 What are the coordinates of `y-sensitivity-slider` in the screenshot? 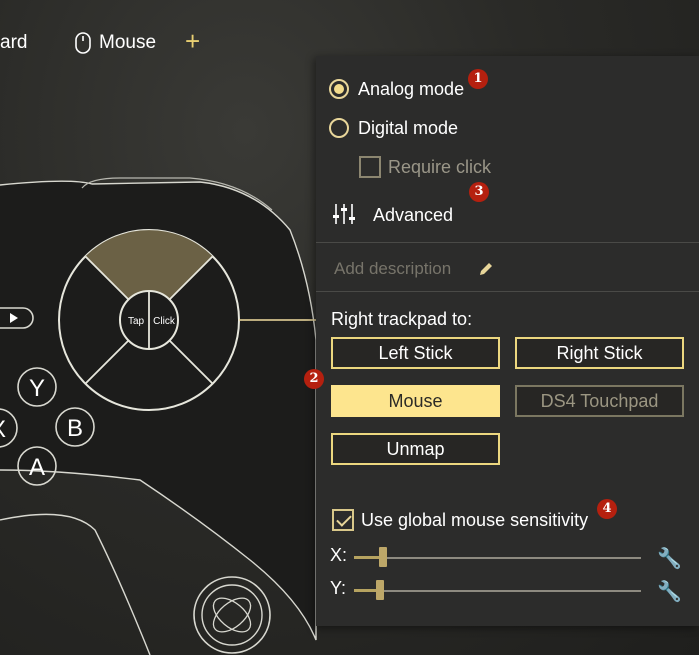 It's located at (497, 590).